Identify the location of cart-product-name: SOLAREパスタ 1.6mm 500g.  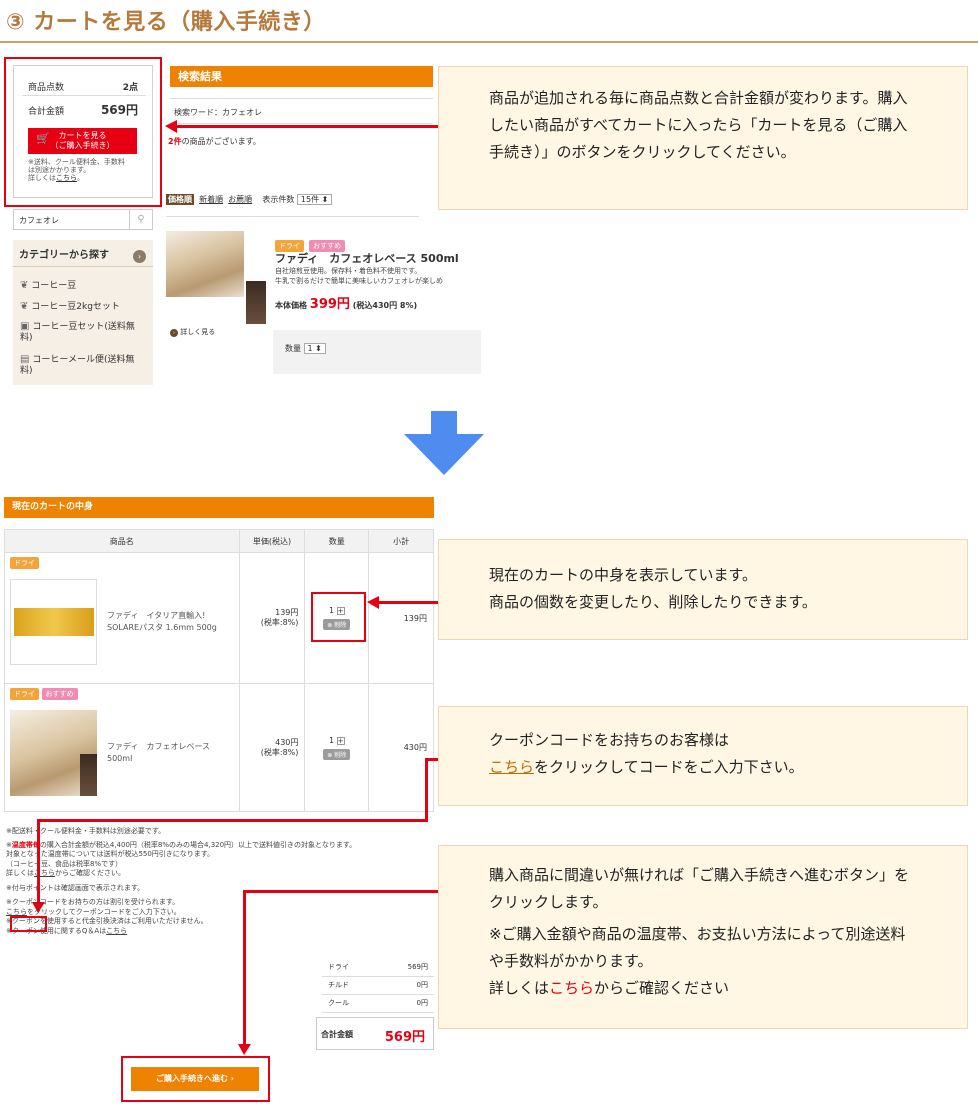
(162, 628).